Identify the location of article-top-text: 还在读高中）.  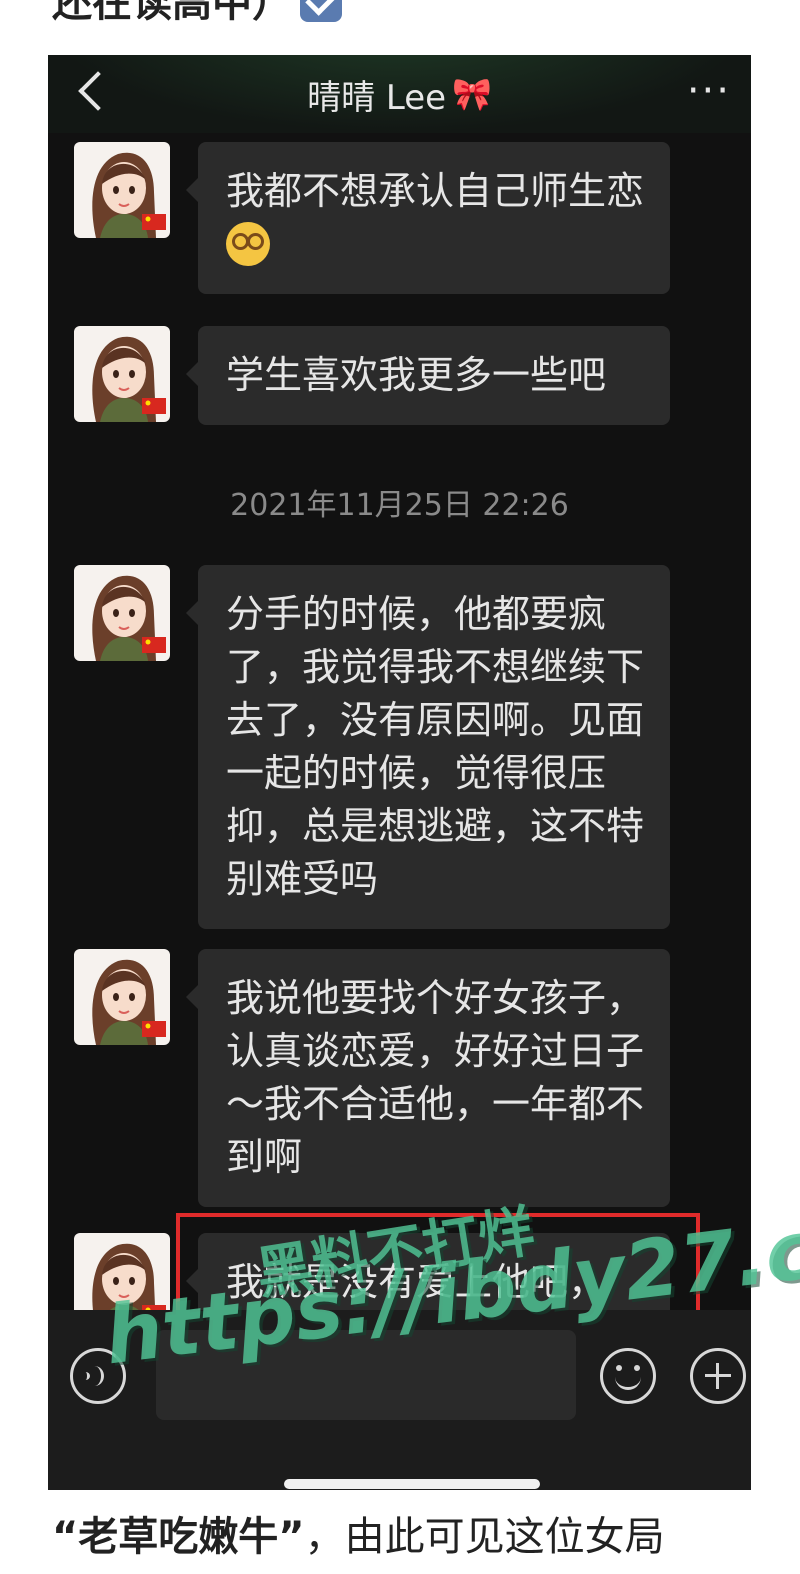
(197, 13).